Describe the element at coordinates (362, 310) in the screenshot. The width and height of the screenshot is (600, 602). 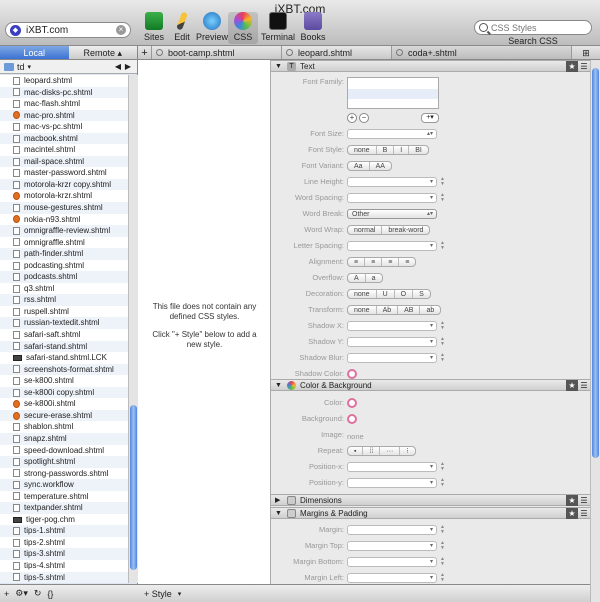
I see `transform-option: none` at that location.